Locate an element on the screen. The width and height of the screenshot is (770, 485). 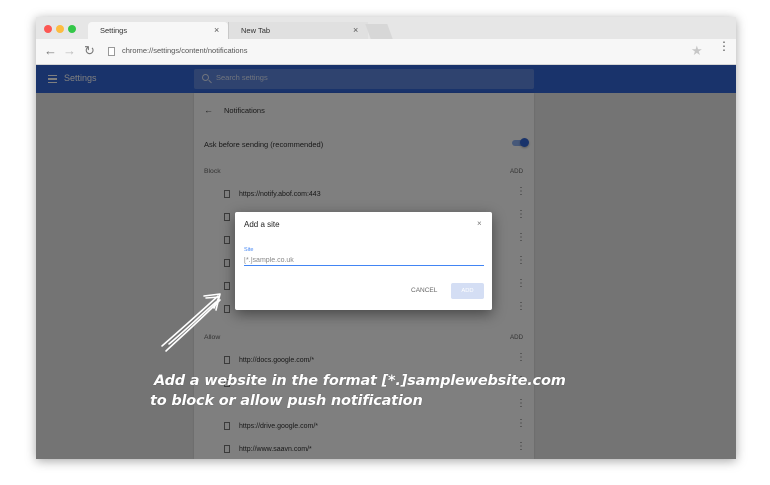
close-icon: × is located at coordinates (479, 223).